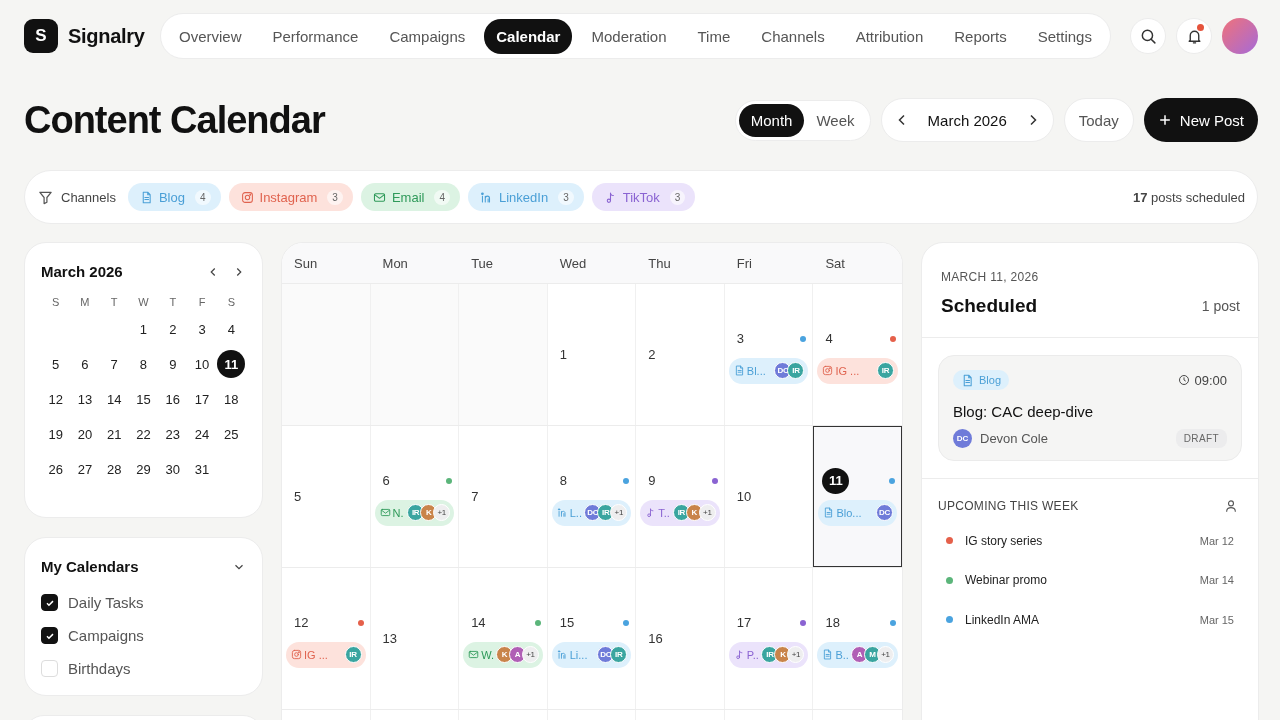  I want to click on day-cell: 14 W. K A +1, so click(503, 638).